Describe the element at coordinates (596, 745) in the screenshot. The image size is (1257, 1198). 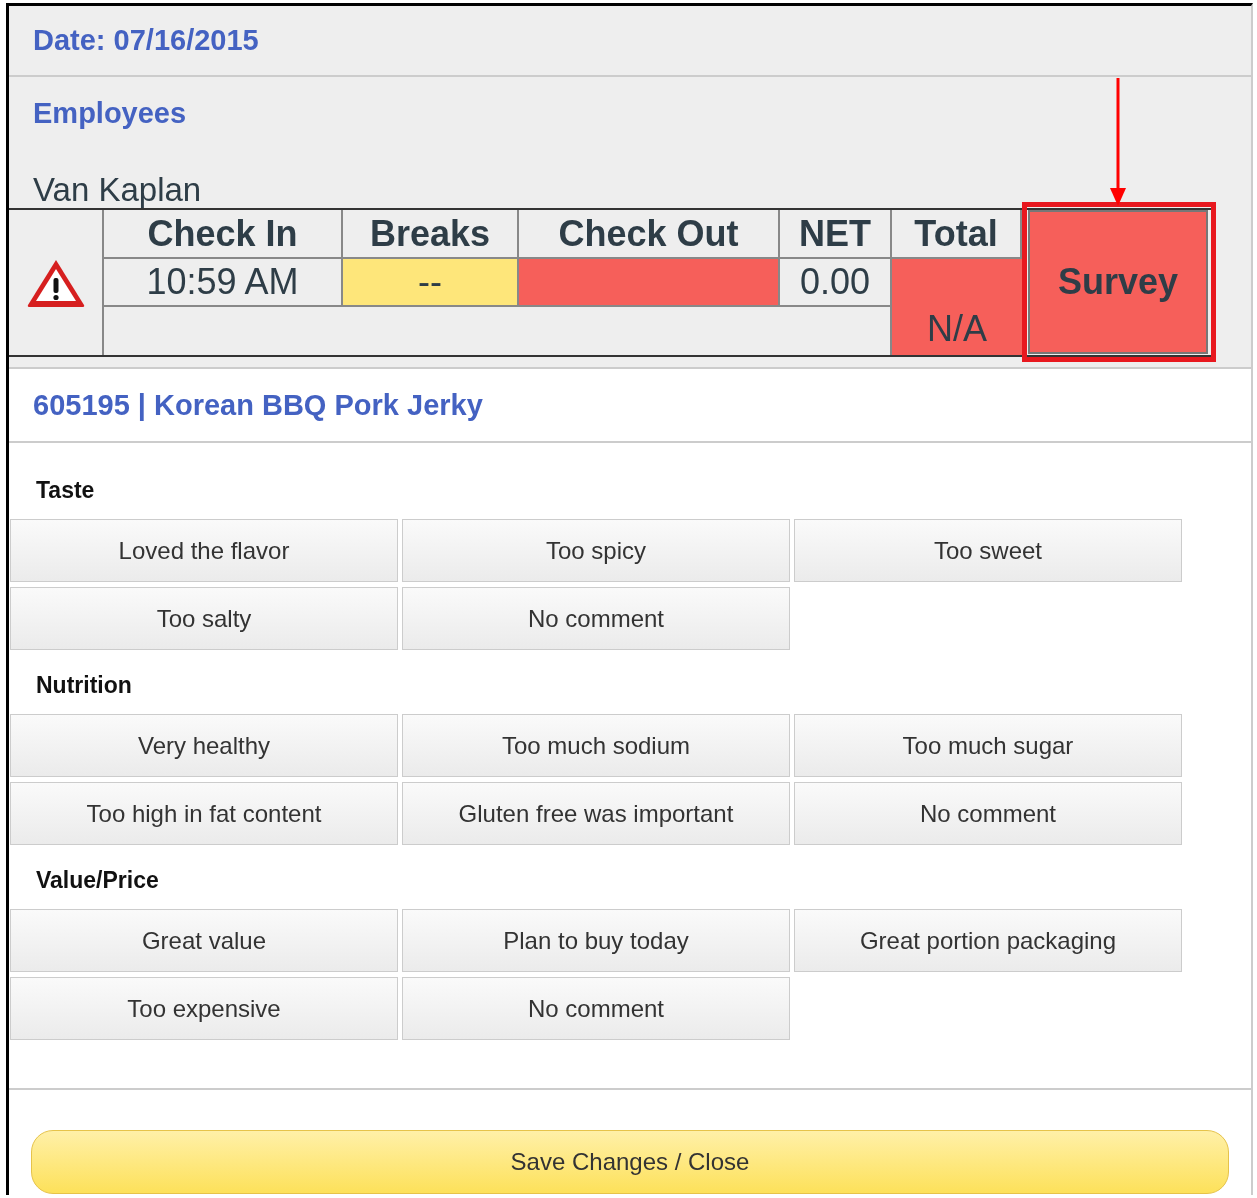
I see `option-button: Too much sodium` at that location.